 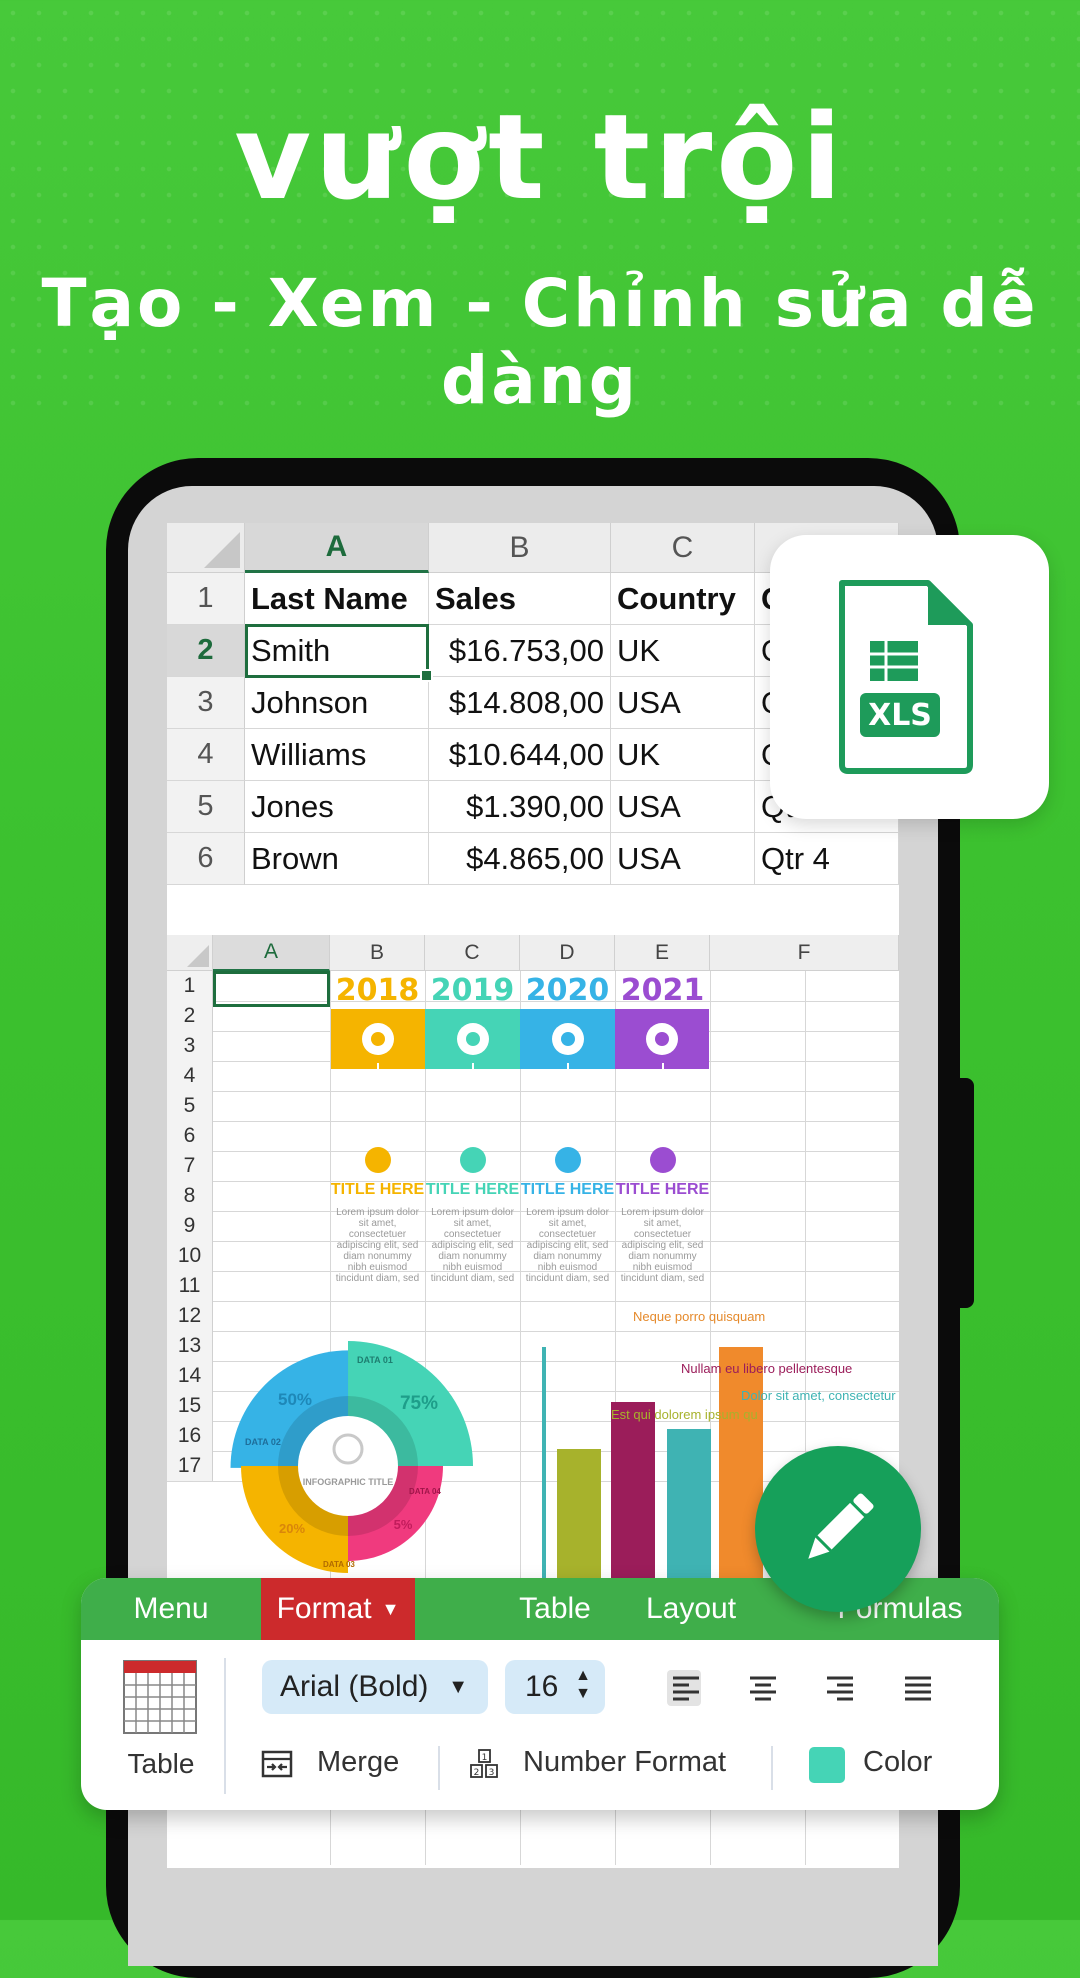 What do you see at coordinates (840, 1688) in the screenshot?
I see `align-right-icon` at bounding box center [840, 1688].